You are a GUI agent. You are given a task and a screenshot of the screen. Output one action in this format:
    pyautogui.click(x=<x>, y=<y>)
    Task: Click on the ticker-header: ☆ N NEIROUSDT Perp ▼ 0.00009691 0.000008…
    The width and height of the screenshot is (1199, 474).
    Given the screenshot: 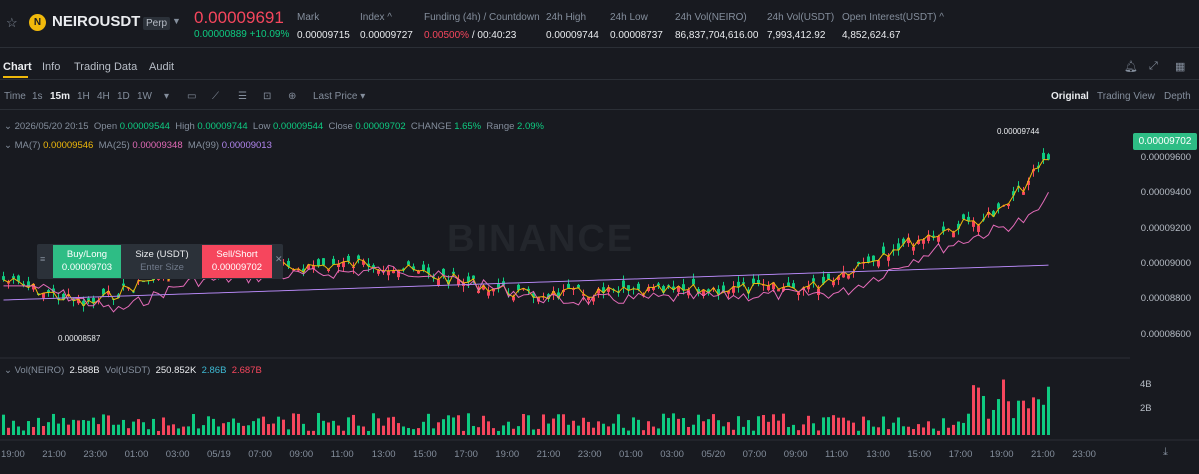 What is the action you would take?
    pyautogui.click(x=599, y=24)
    